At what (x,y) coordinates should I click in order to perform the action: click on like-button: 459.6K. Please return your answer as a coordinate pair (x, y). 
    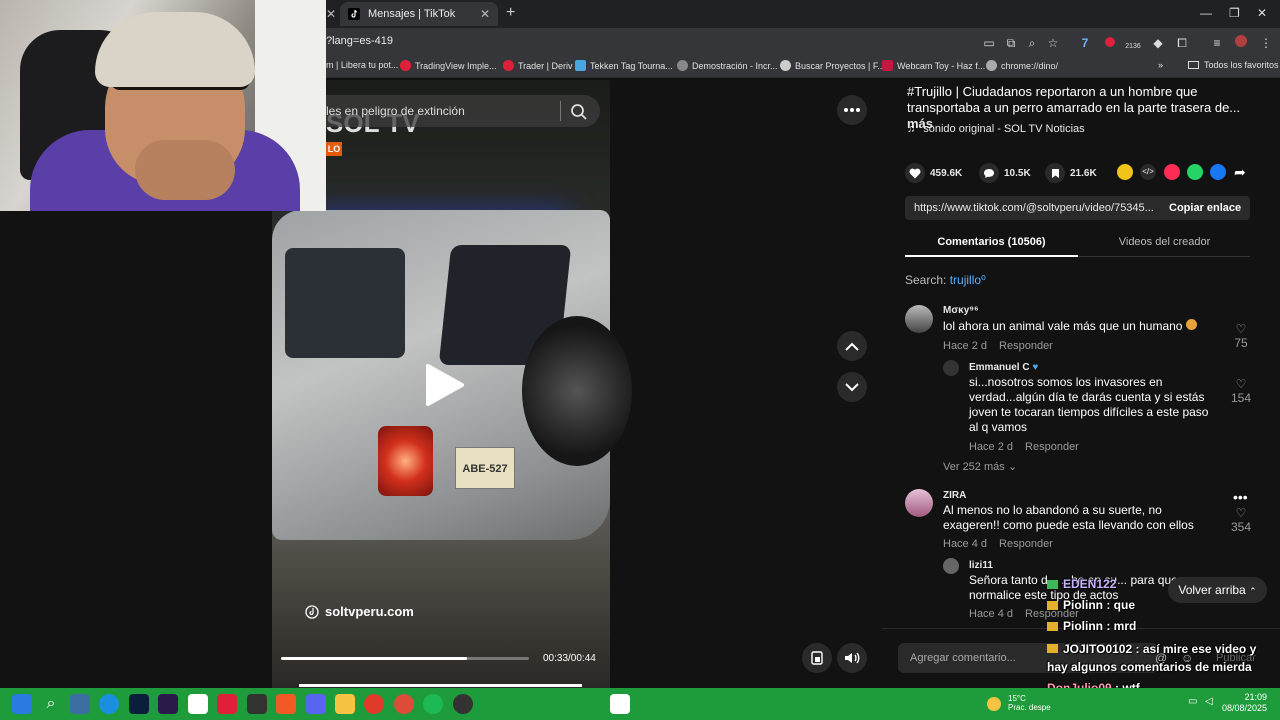
    Looking at the image, I should click on (933, 173).